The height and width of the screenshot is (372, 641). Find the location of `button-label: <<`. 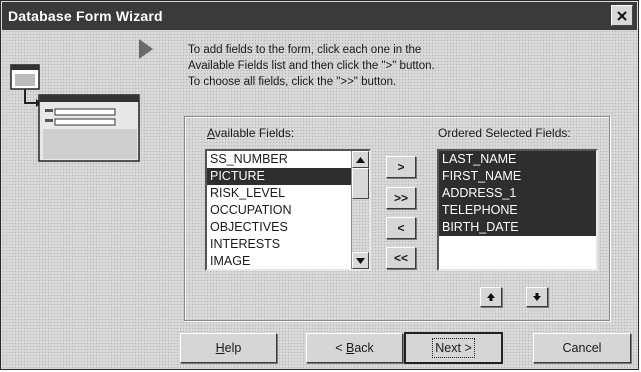

button-label: << is located at coordinates (400, 258).